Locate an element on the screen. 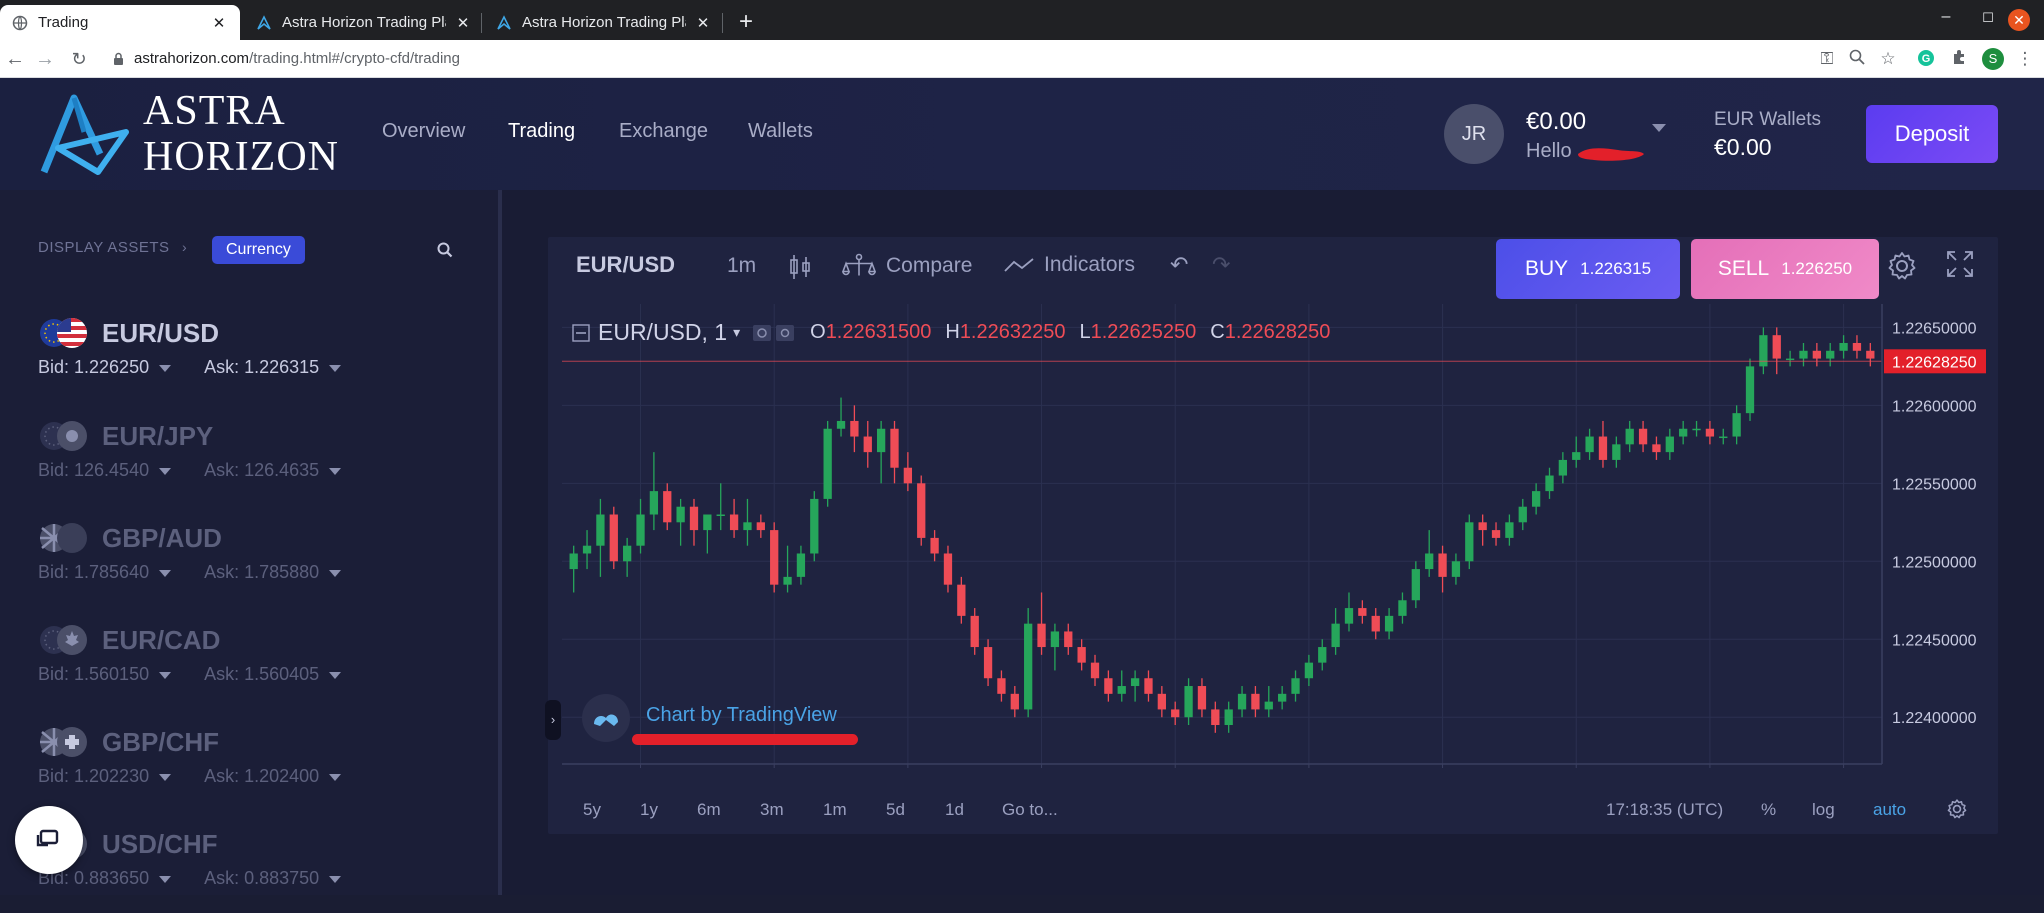 This screenshot has height=913, width=2044. legend-visibility-icons is located at coordinates (774, 333).